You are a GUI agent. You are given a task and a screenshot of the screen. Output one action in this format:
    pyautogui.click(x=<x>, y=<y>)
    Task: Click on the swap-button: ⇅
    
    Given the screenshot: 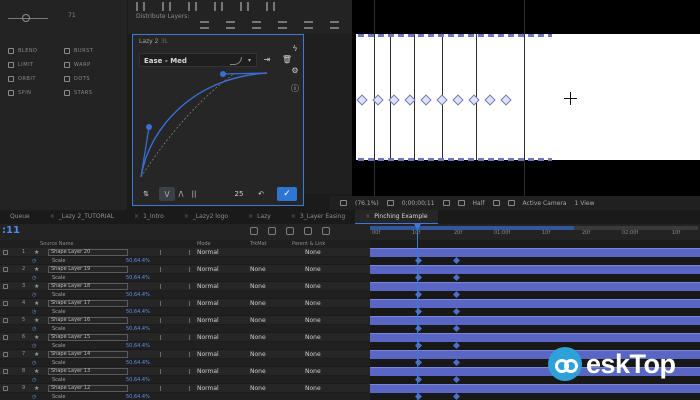 What is the action you would take?
    pyautogui.click(x=146, y=194)
    